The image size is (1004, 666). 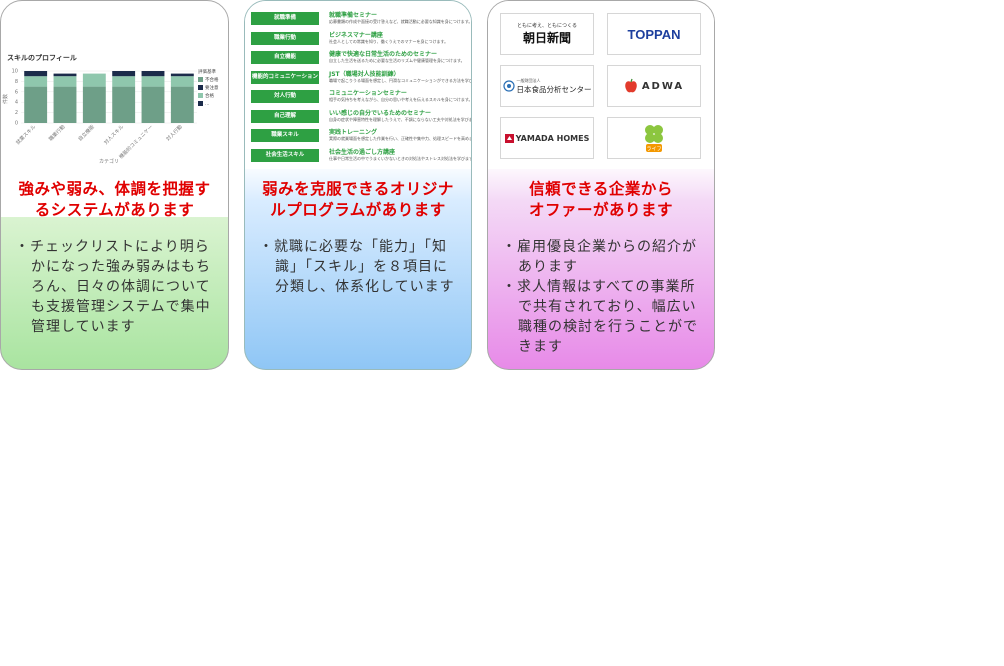 I want to click on logo-adwa: ADWA, so click(x=654, y=86).